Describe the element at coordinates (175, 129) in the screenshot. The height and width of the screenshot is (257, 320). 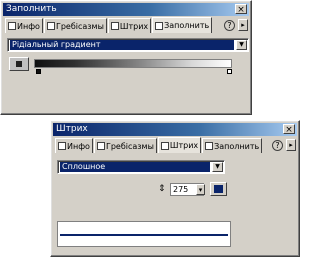
I see `stroke-panel-titlebar: Штрих ×` at that location.